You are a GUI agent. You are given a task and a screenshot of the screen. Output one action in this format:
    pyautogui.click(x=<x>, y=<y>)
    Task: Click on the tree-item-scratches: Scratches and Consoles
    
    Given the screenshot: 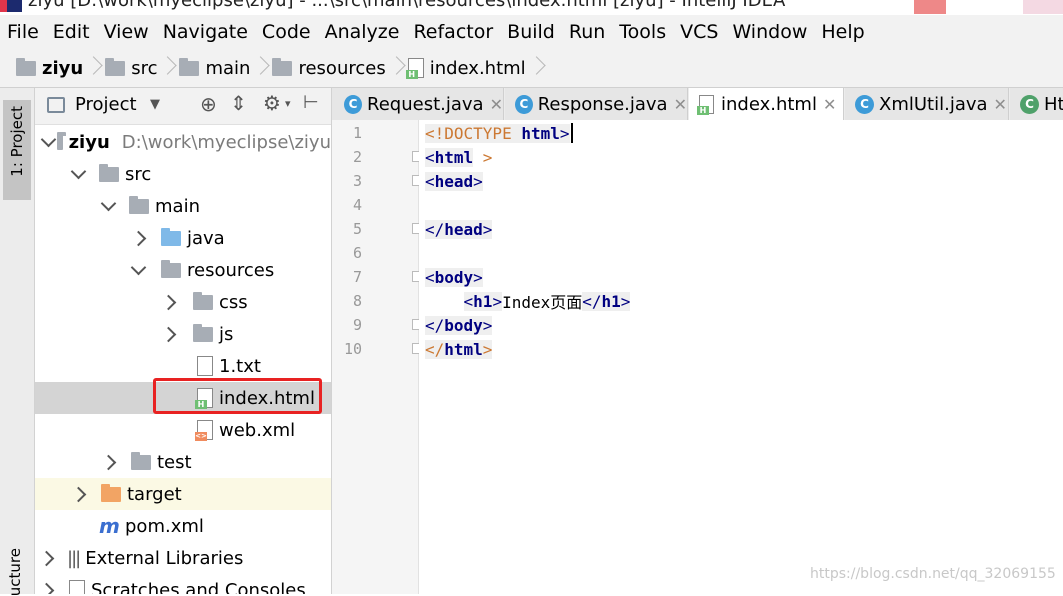 What is the action you would take?
    pyautogui.click(x=183, y=584)
    